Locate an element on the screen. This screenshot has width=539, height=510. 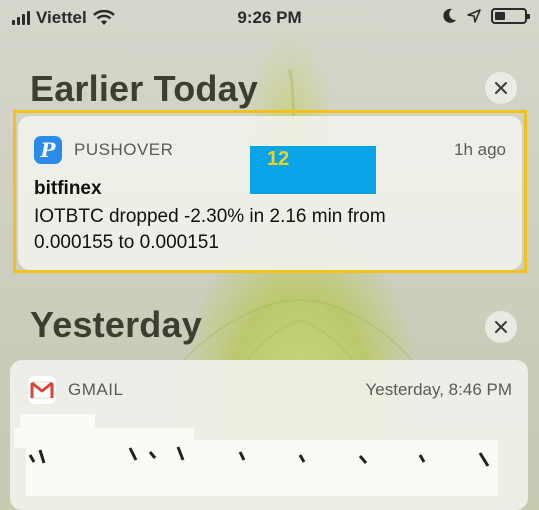
status-right is located at coordinates (486, 16).